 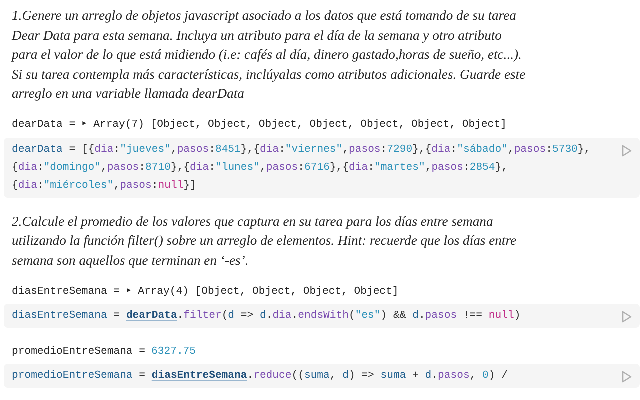 I want to click on output-value: 6327.75, so click(x=174, y=352).